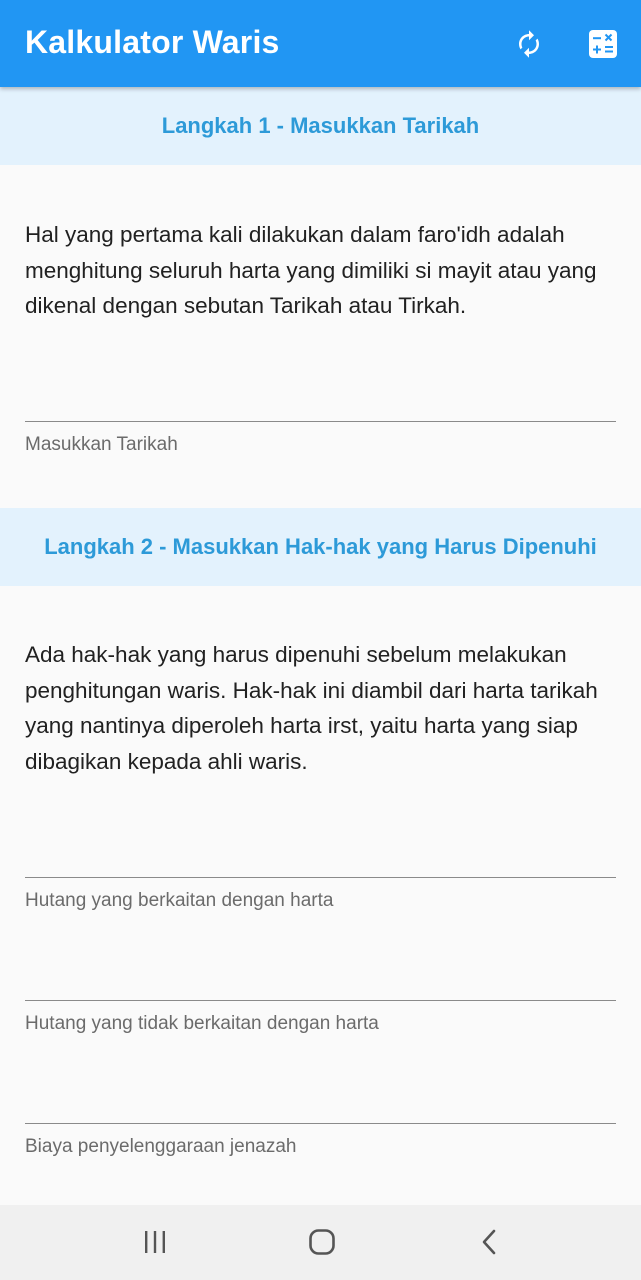  I want to click on biaya-jenazah-field: Biaya penyelenggaraan jenazah, so click(320, 1120).